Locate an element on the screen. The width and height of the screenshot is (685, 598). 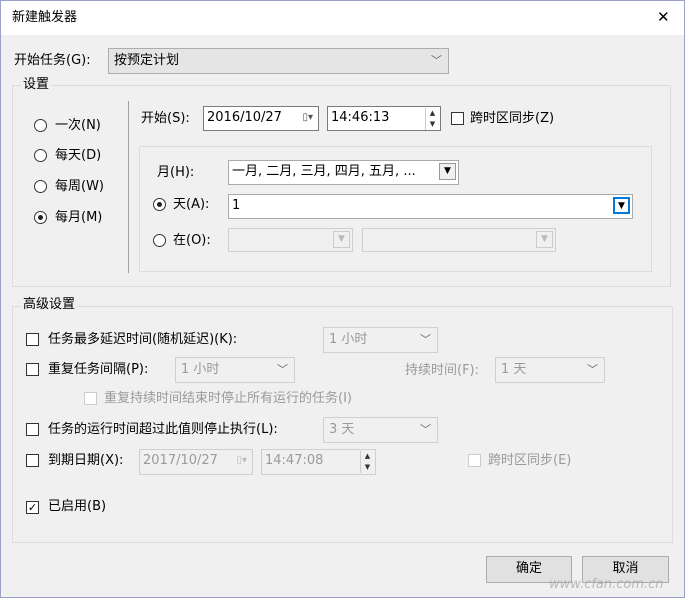
start-time-input: 14:46:13 ▲ ▼ is located at coordinates (384, 118).